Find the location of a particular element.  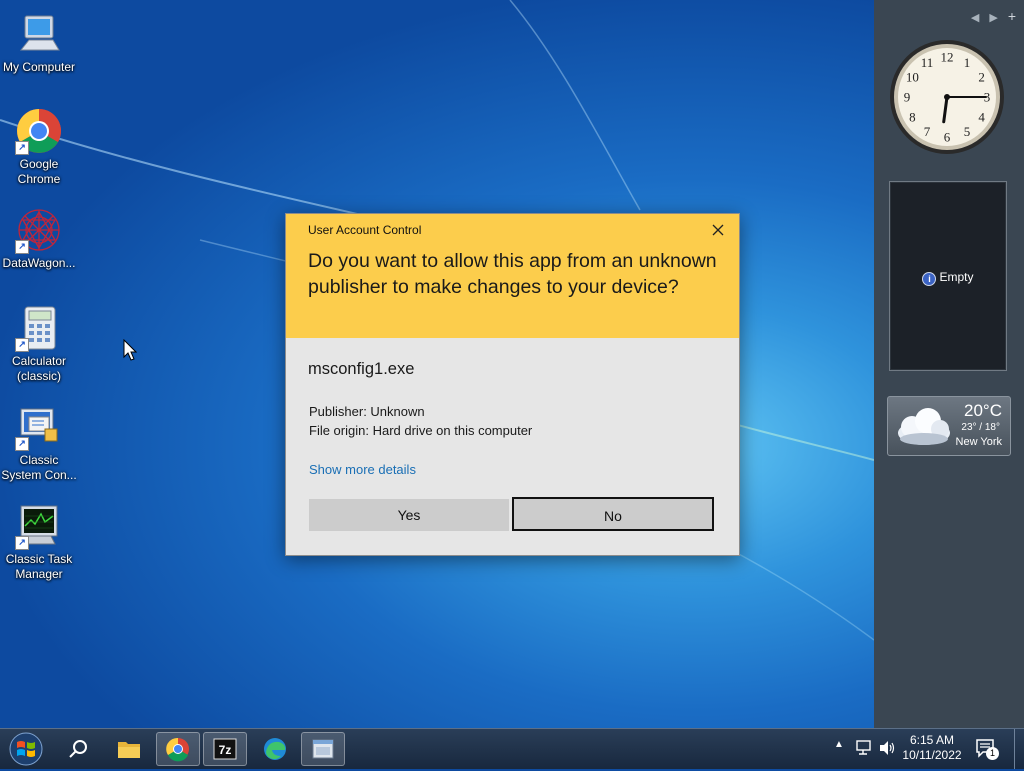

desktop-icon-task-manager: ↗ Classic Task Manager is located at coordinates (39, 542).